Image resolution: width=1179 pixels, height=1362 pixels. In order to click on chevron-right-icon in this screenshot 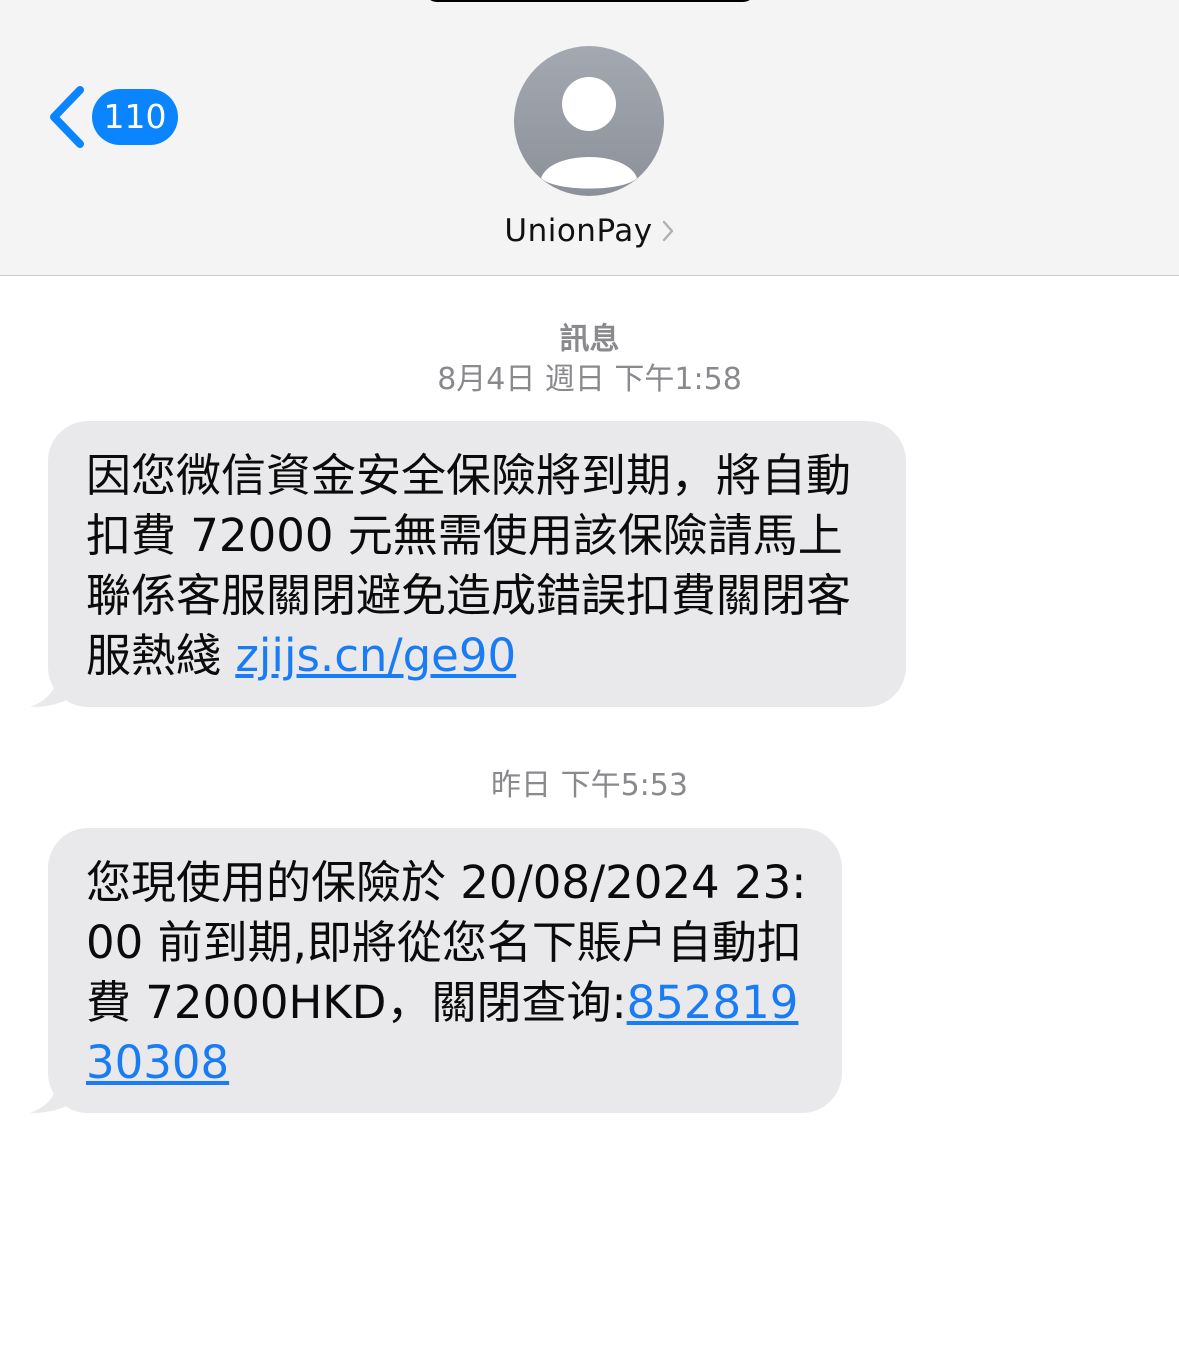, I will do `click(667, 231)`.